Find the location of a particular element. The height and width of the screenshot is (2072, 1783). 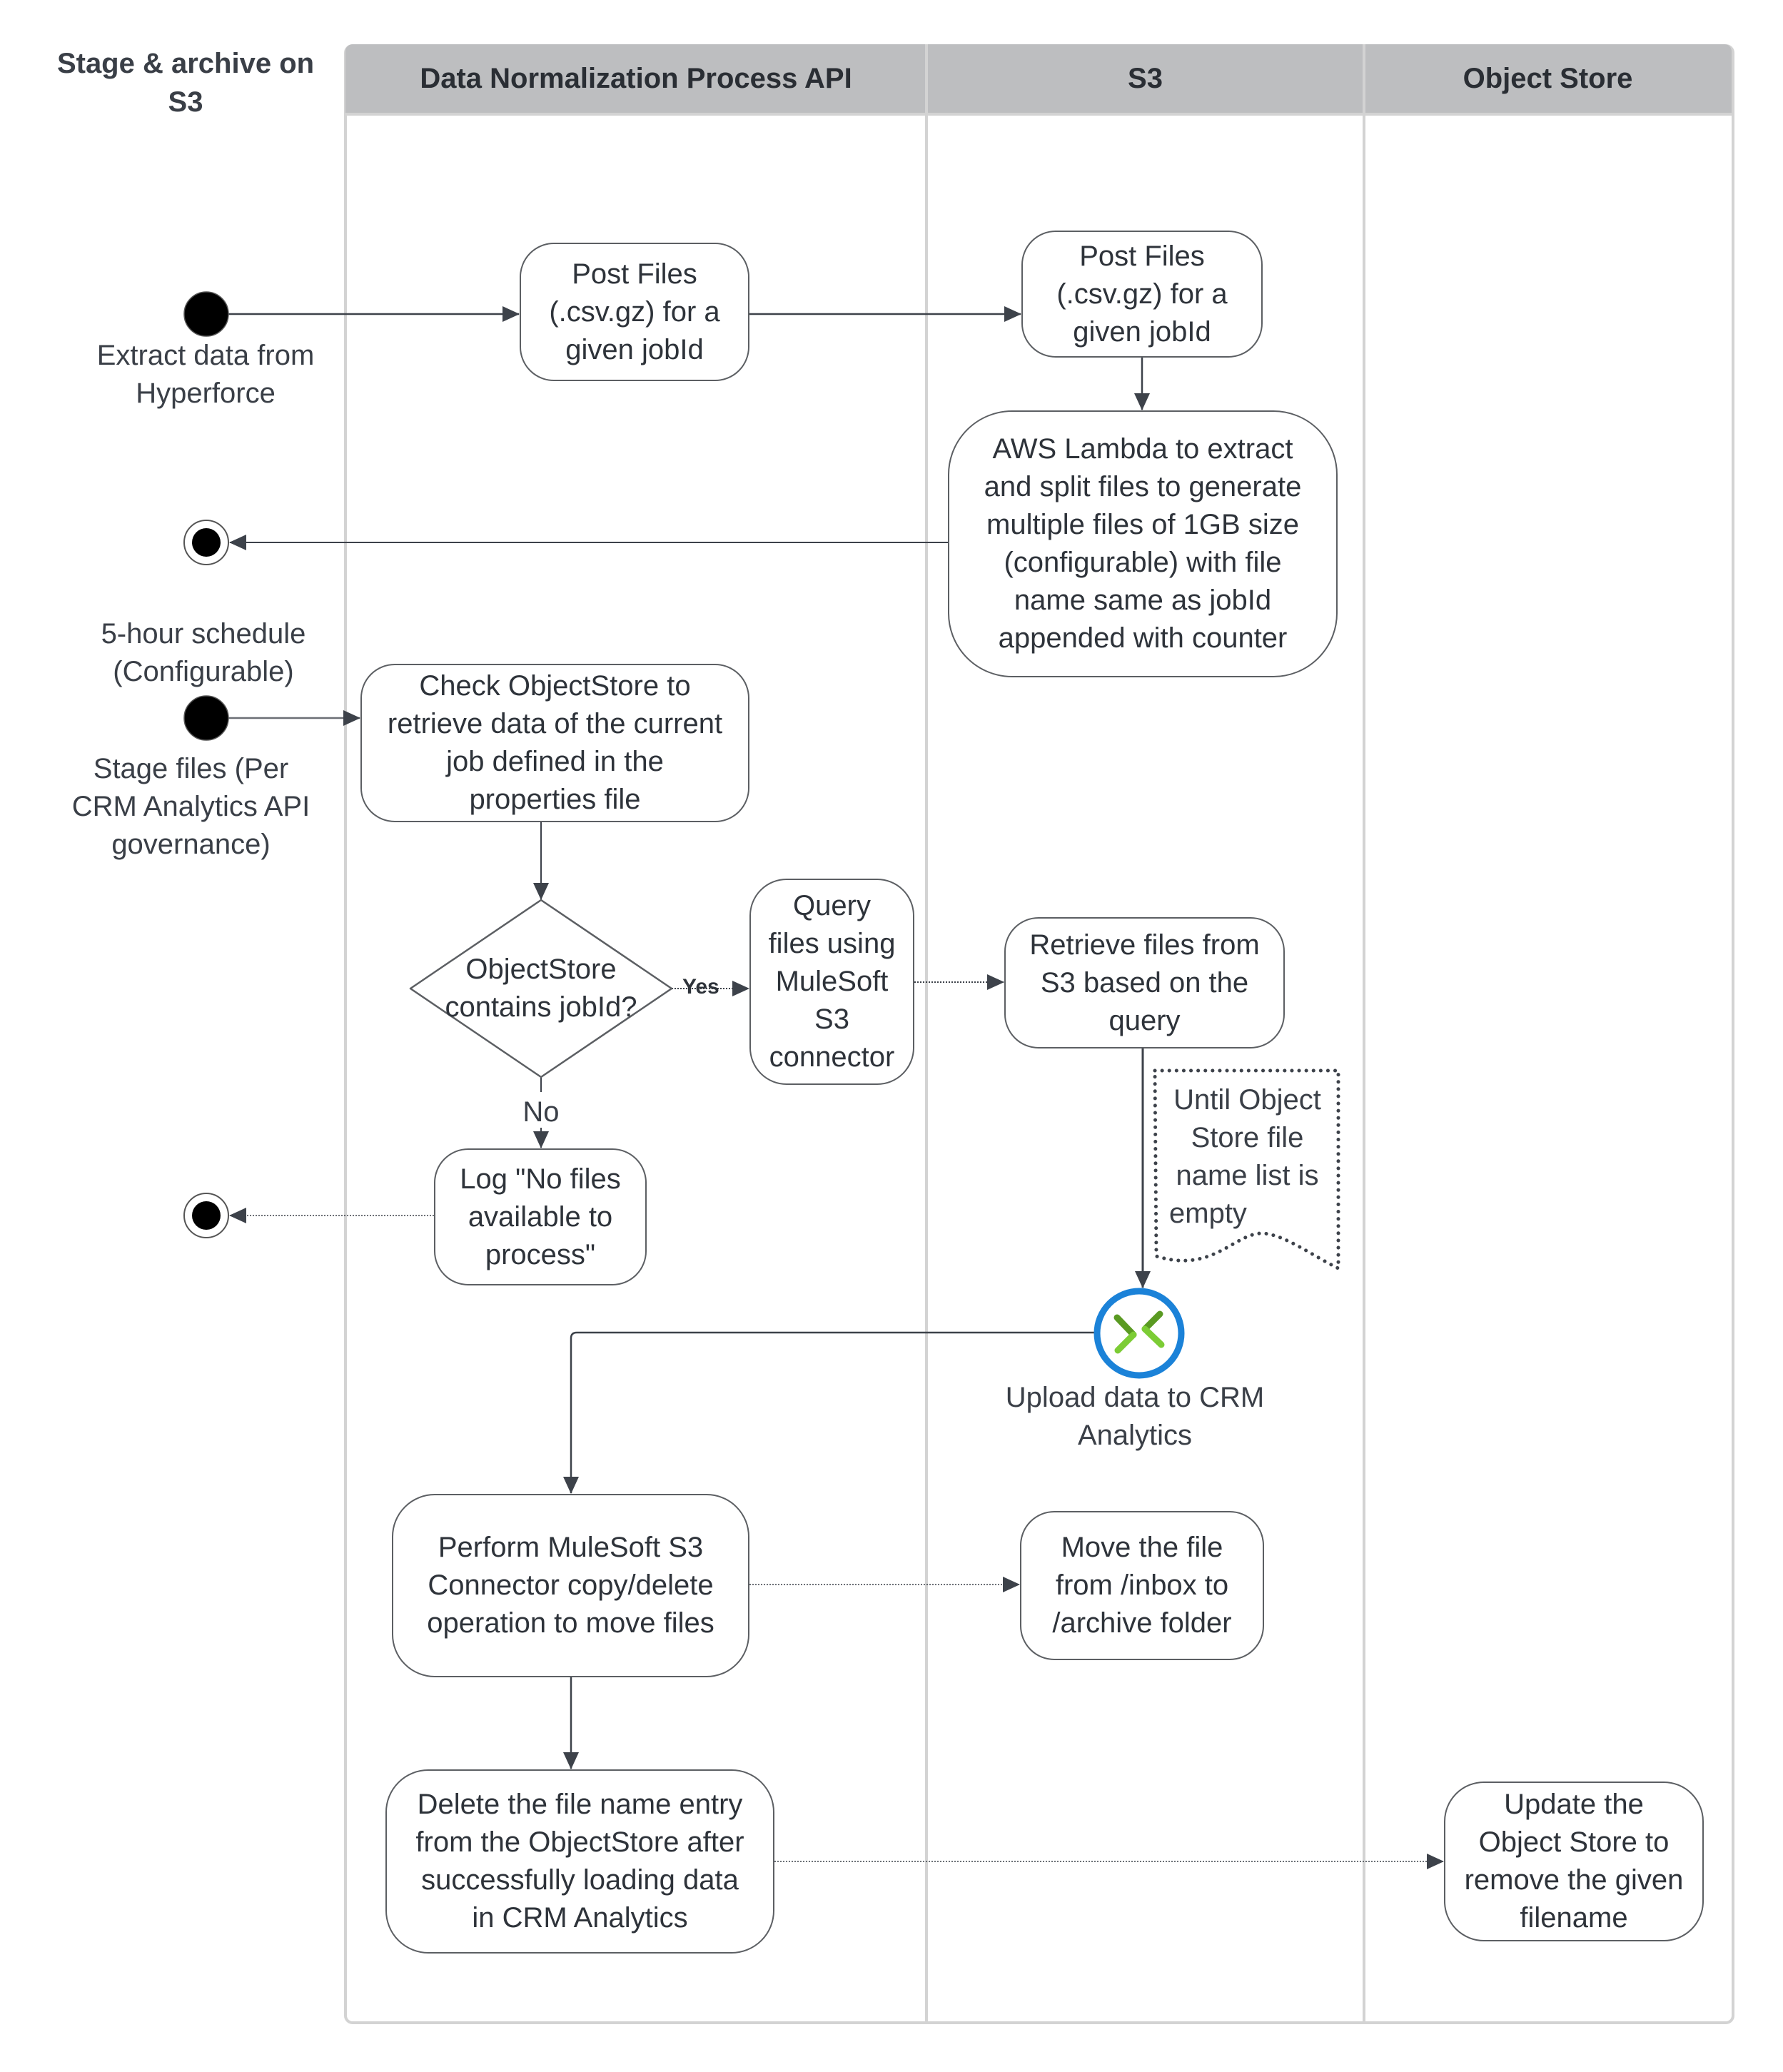

node-text: files using is located at coordinates (832, 944).